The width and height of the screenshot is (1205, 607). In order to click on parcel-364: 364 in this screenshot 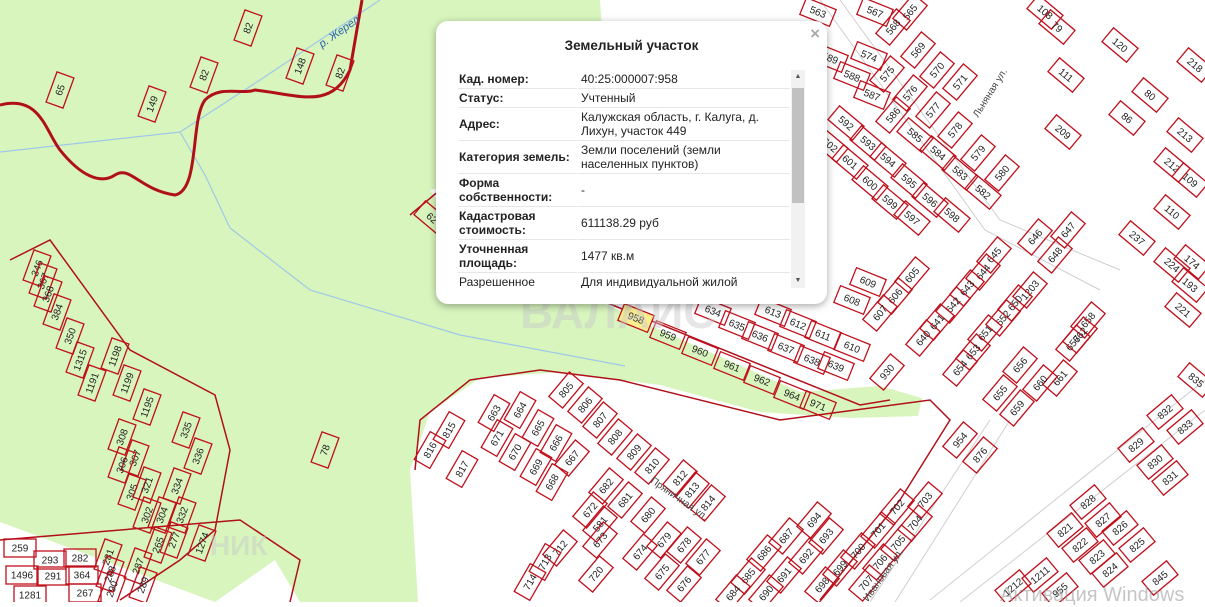, I will do `click(82, 575)`.